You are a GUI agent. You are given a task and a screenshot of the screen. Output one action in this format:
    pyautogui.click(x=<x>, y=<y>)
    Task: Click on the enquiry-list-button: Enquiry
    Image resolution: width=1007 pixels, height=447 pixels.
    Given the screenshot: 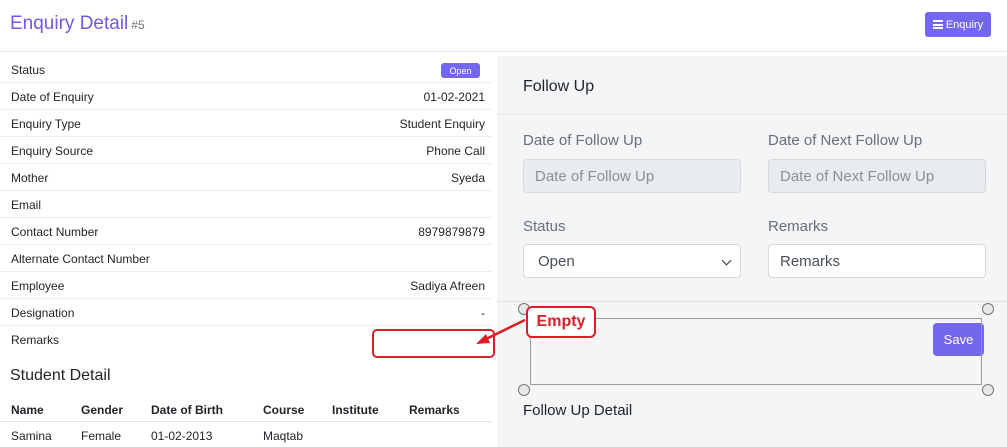 What is the action you would take?
    pyautogui.click(x=958, y=24)
    